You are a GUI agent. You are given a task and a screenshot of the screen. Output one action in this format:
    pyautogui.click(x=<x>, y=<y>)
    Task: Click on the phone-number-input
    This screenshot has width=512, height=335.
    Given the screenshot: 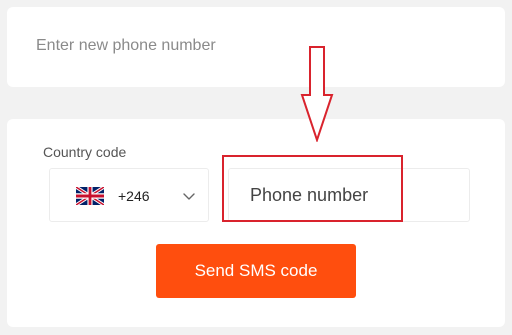 What is the action you would take?
    pyautogui.click(x=349, y=195)
    